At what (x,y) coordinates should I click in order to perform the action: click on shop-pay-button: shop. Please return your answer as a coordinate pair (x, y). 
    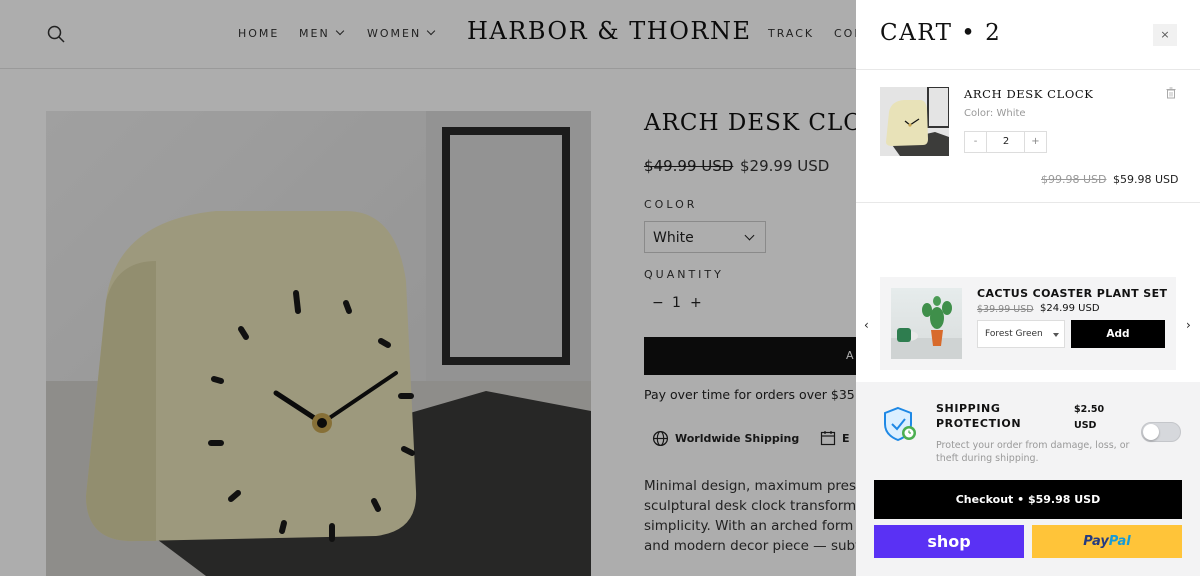
    Looking at the image, I should click on (949, 541).